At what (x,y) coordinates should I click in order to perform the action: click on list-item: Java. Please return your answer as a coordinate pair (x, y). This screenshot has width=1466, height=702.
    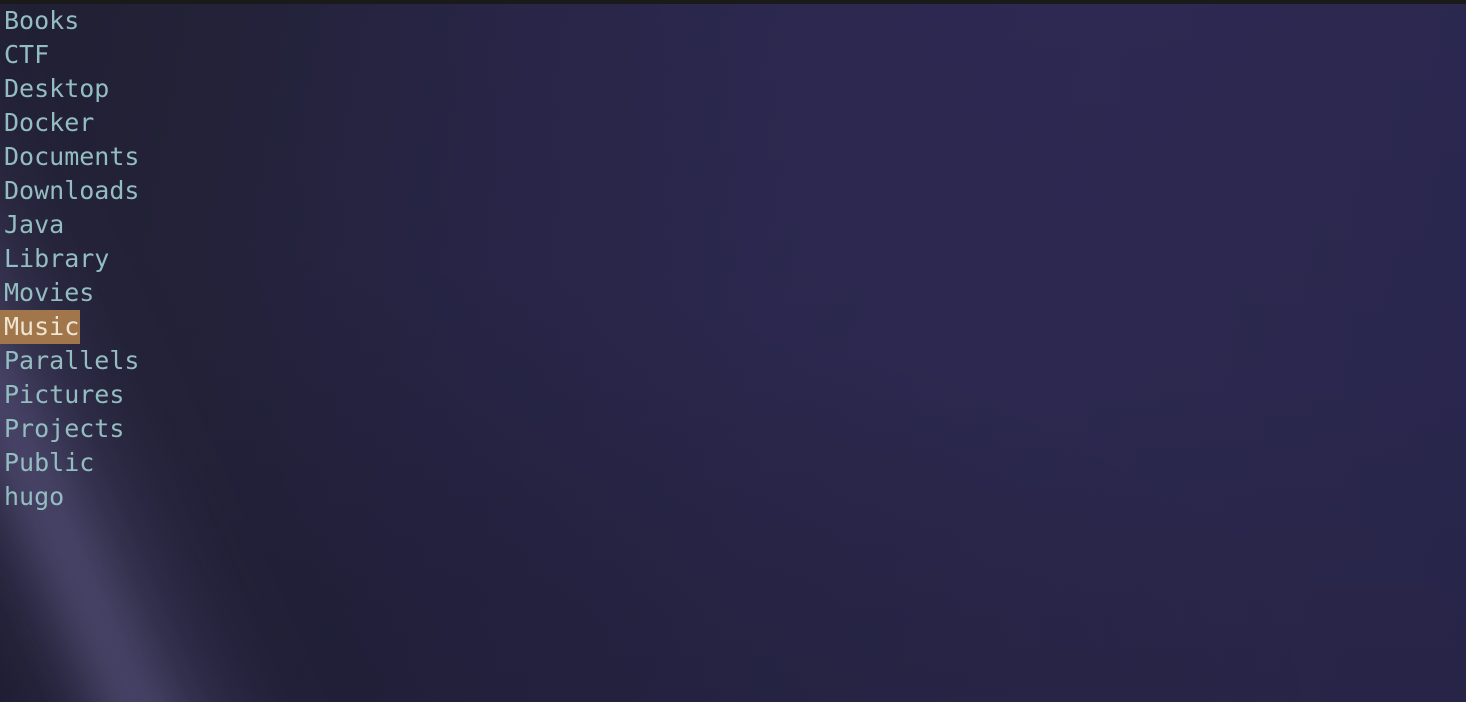
    Looking at the image, I should click on (733, 225).